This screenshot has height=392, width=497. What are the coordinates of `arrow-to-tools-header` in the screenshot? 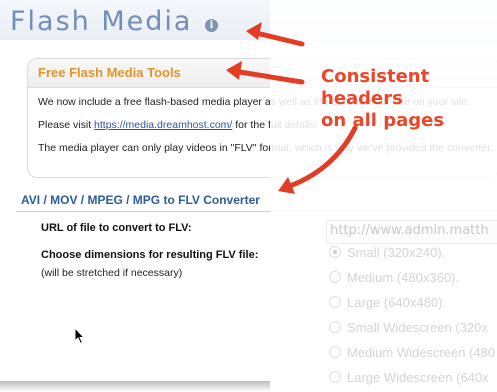 It's located at (267, 76).